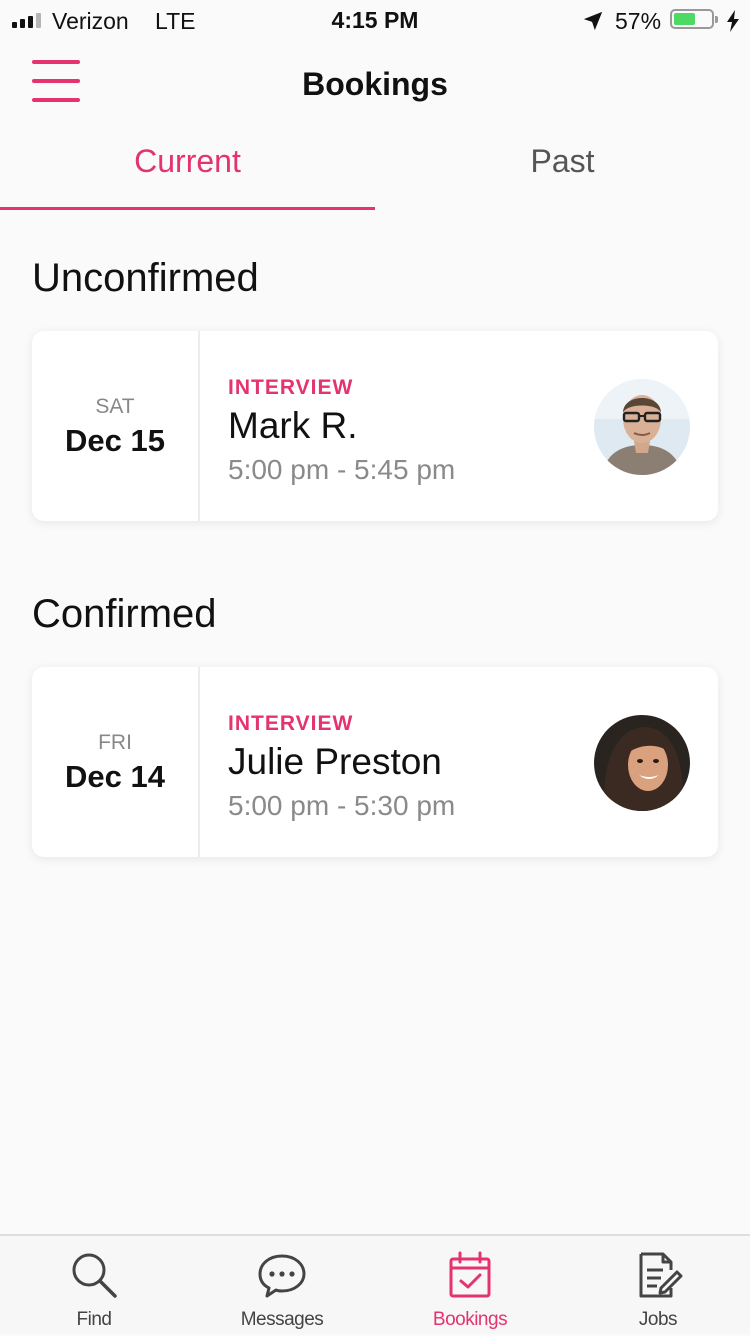 Image resolution: width=750 pixels, height=1336 pixels. What do you see at coordinates (375, 20) in the screenshot?
I see `status-bar: Verizon LTE 4:15 PM 57%` at bounding box center [375, 20].